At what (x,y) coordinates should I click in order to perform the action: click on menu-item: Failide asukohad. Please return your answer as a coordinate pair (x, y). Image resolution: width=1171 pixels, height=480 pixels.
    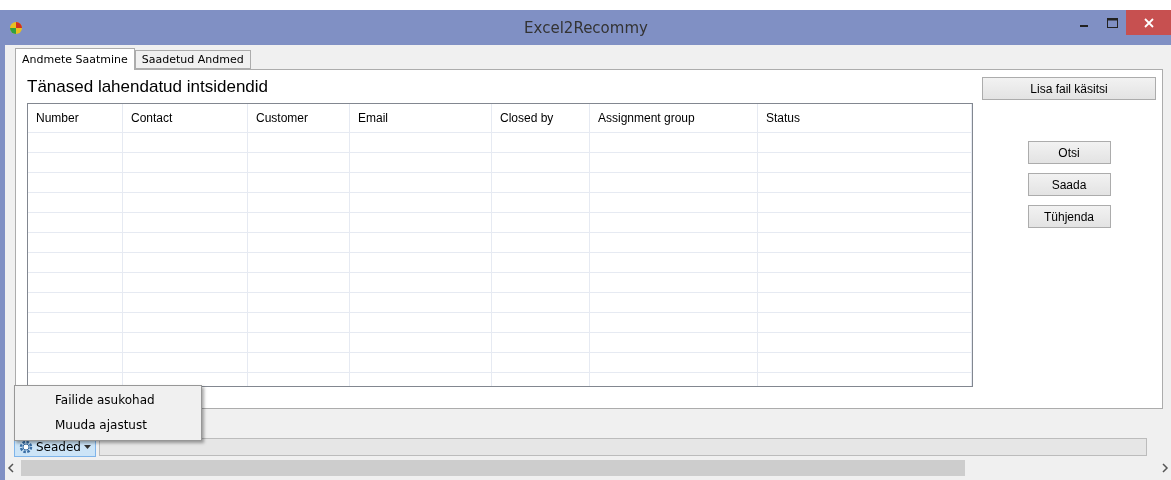
    Looking at the image, I should click on (108, 400).